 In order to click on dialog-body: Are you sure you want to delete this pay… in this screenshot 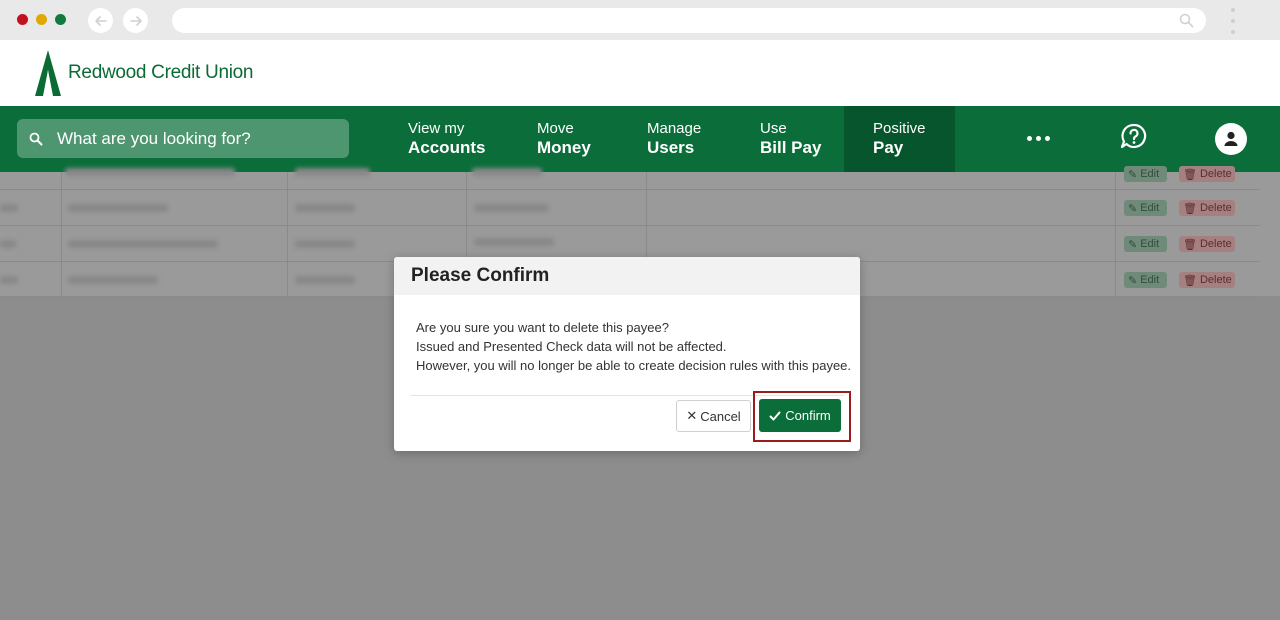, I will do `click(627, 335)`.